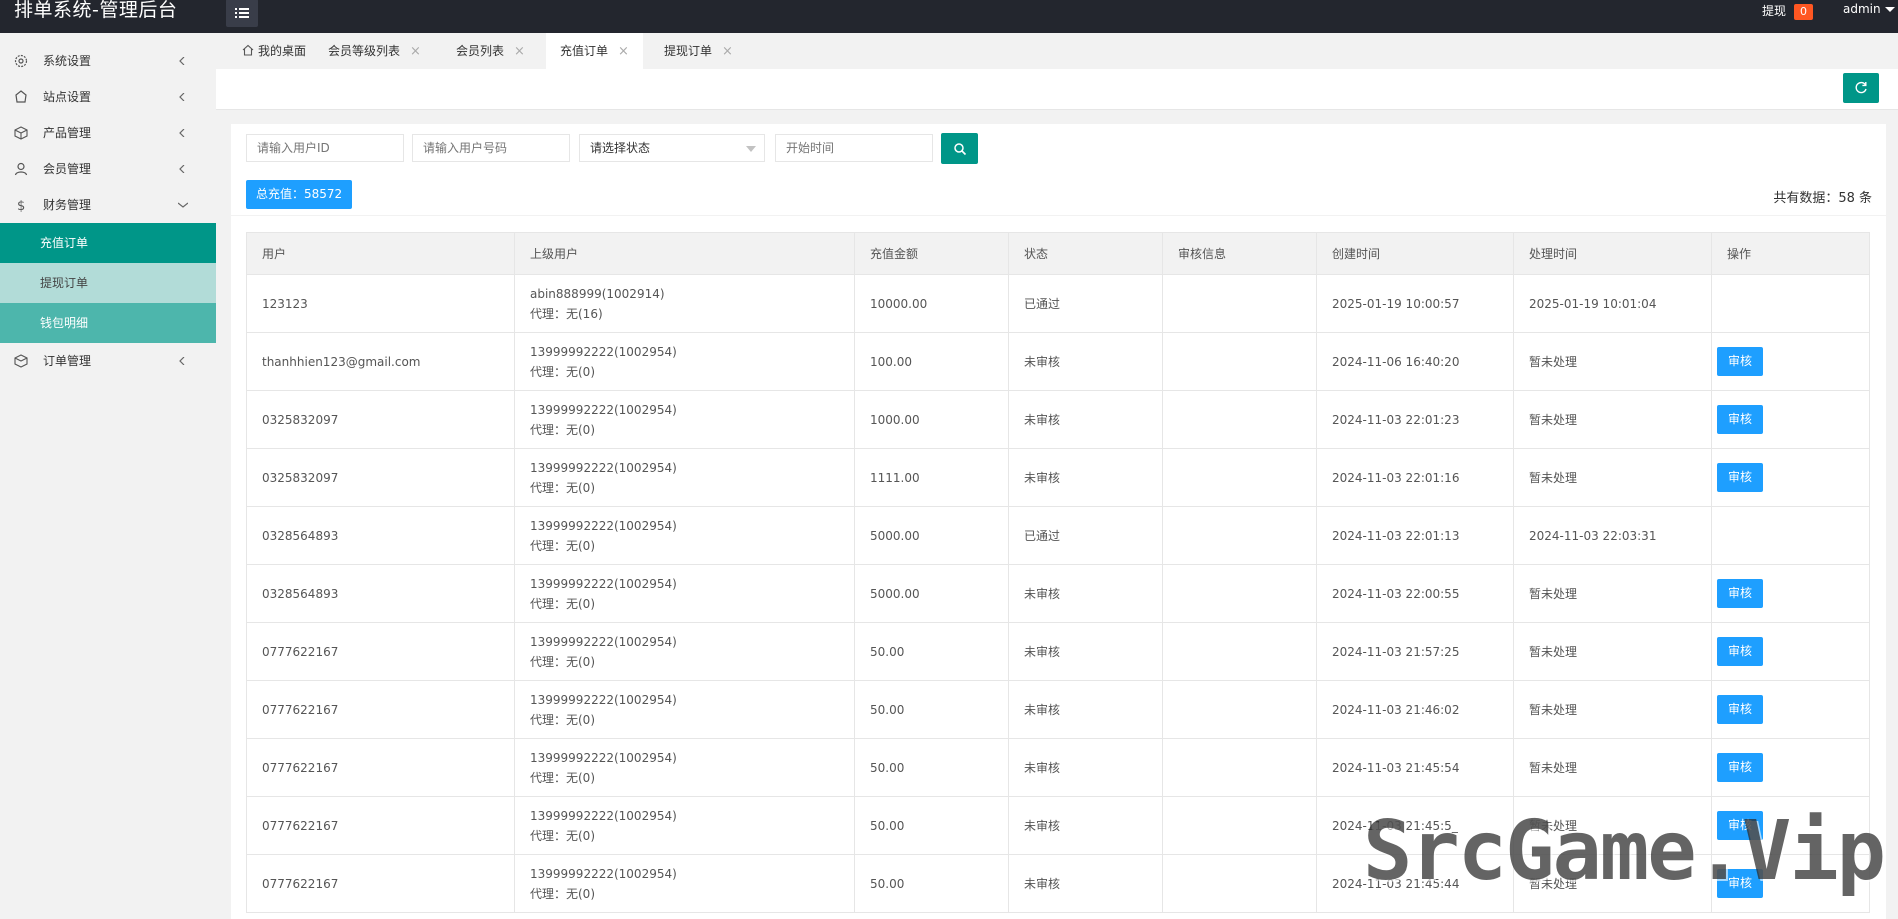 The width and height of the screenshot is (1898, 919). Describe the element at coordinates (1612, 253) in the screenshot. I see `column-header: 处理时间` at that location.